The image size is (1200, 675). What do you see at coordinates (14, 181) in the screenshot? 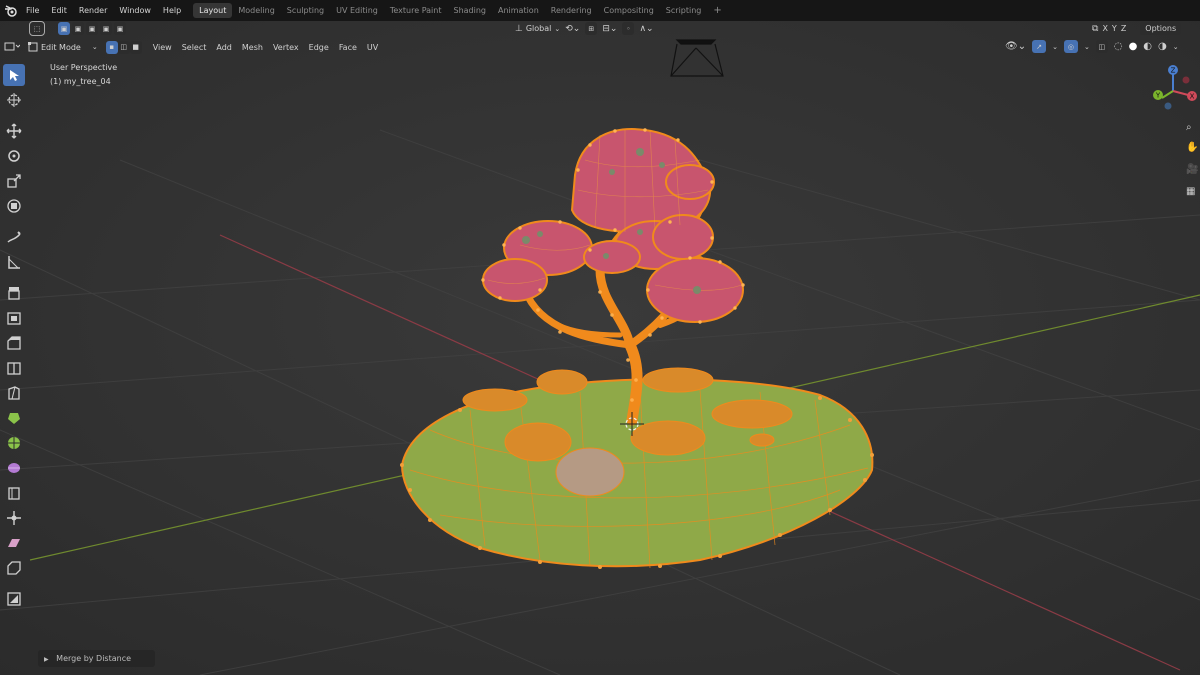
I see `tool-scale` at bounding box center [14, 181].